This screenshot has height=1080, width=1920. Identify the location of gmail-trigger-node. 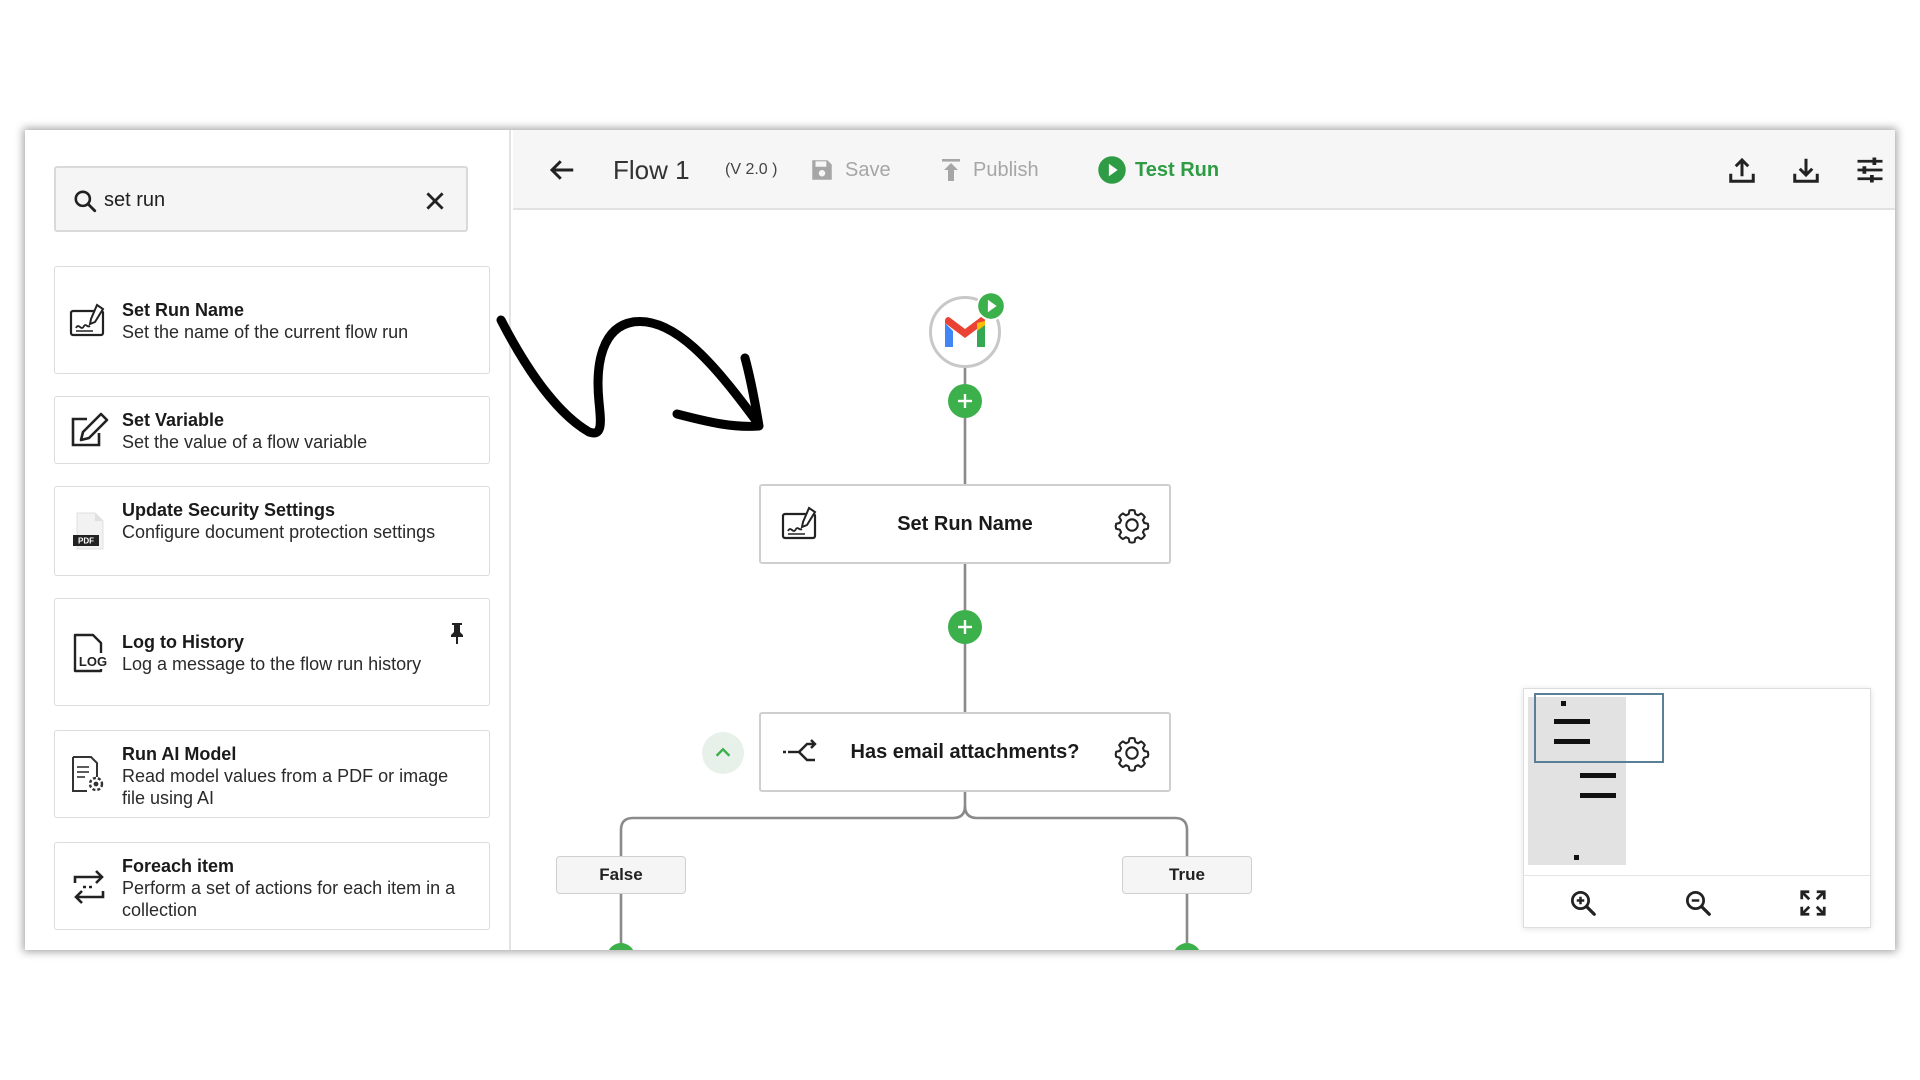
(967, 329).